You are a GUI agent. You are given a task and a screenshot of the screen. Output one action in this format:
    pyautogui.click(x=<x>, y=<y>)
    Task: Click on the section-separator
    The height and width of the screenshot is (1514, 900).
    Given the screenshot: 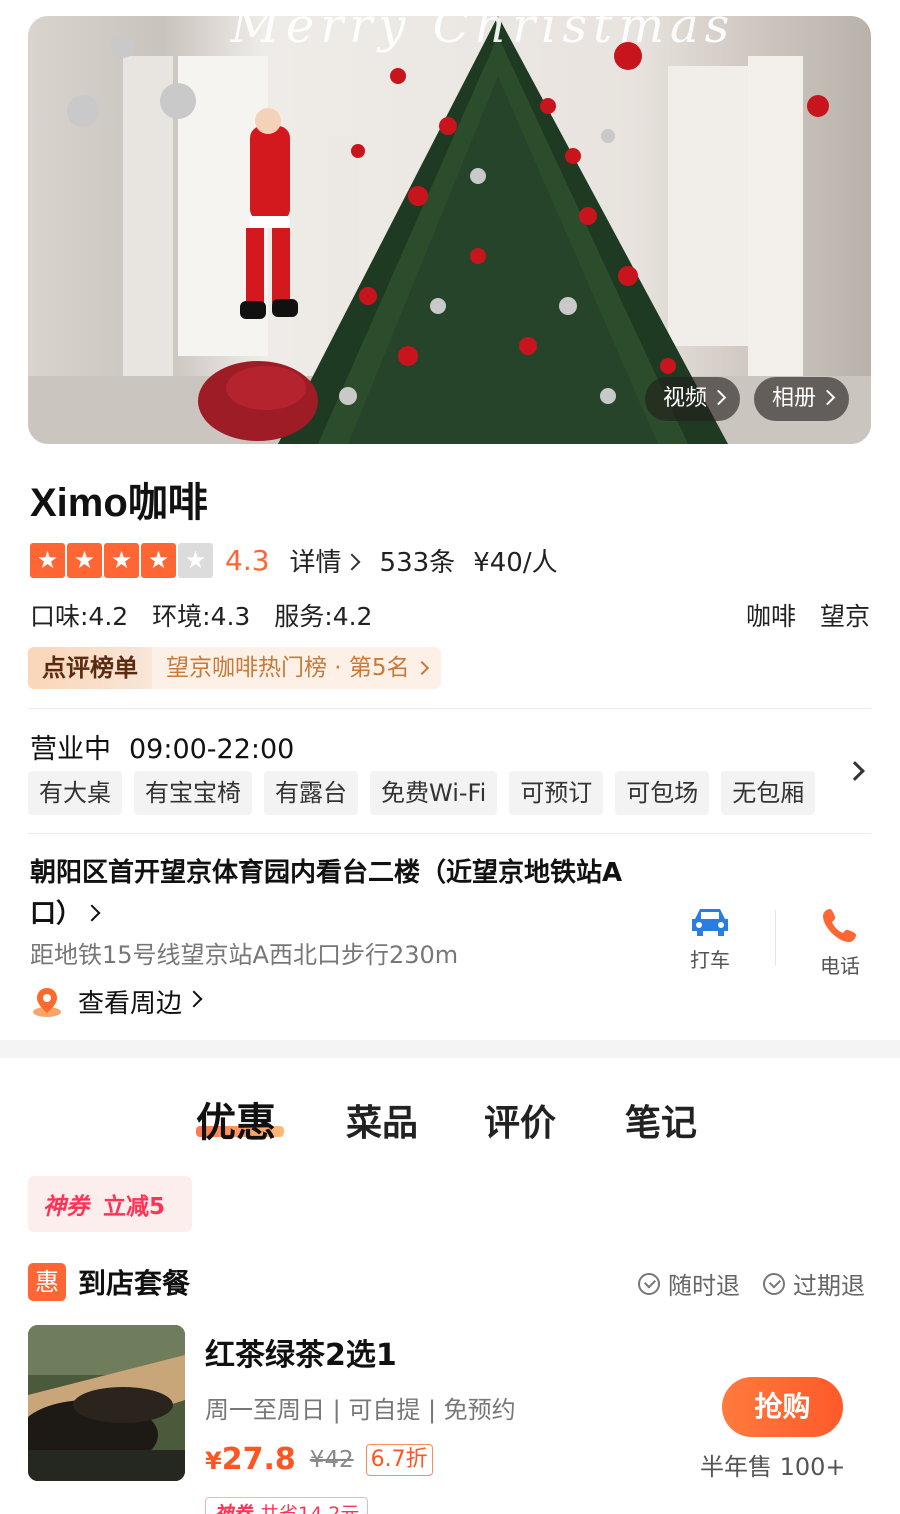 What is the action you would take?
    pyautogui.click(x=450, y=1049)
    